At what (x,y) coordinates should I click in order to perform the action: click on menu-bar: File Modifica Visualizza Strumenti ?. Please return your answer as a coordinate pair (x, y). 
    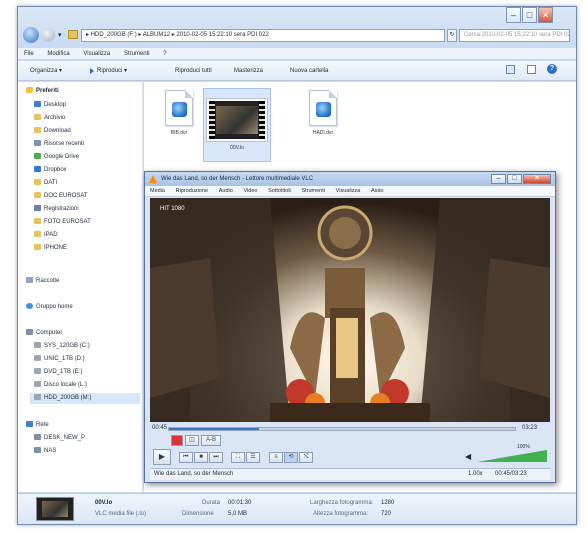
    Looking at the image, I should click on (297, 54).